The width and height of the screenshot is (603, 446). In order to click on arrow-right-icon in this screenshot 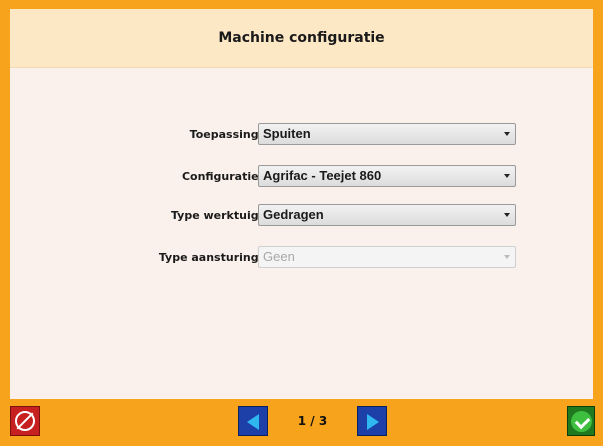, I will do `click(373, 422)`.